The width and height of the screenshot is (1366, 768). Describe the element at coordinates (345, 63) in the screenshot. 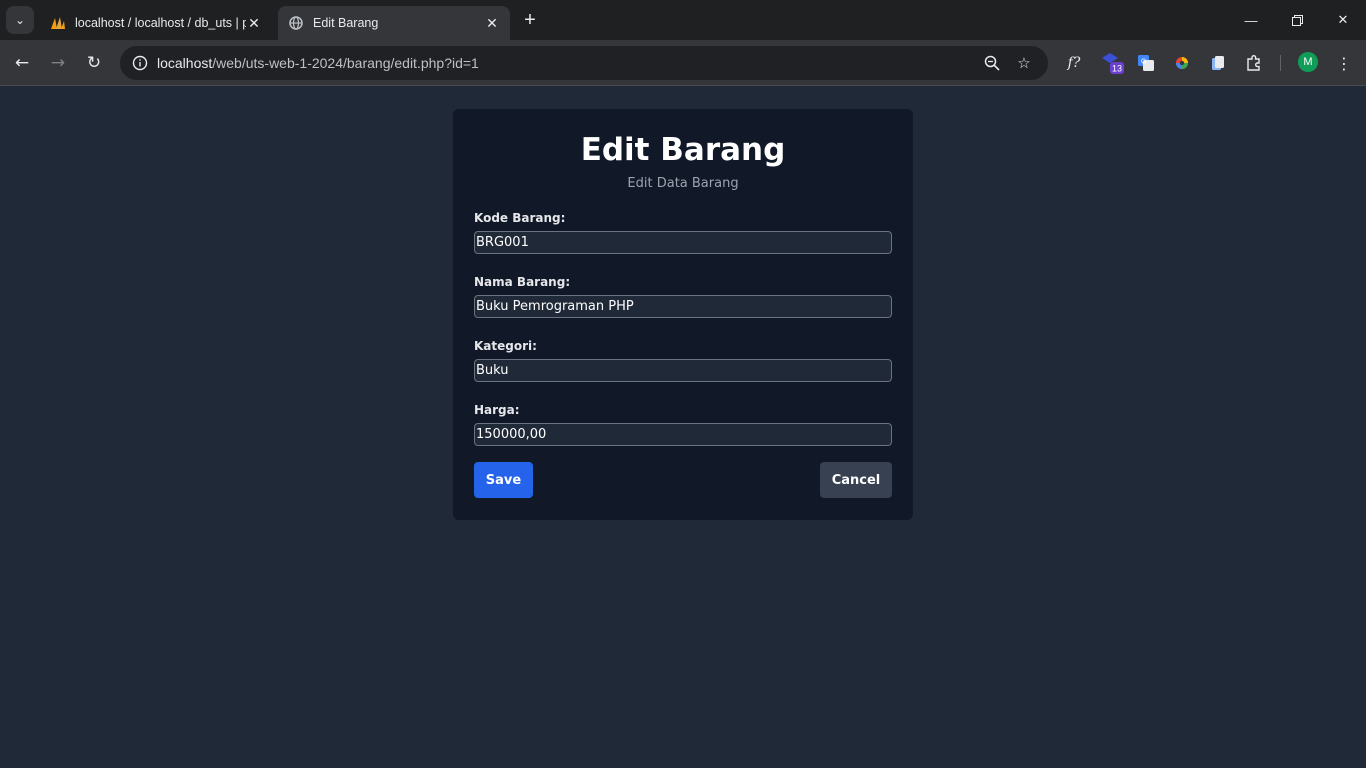

I see `url-path: /web/uts-web-1-2024/barang/edit.php?id=1` at that location.